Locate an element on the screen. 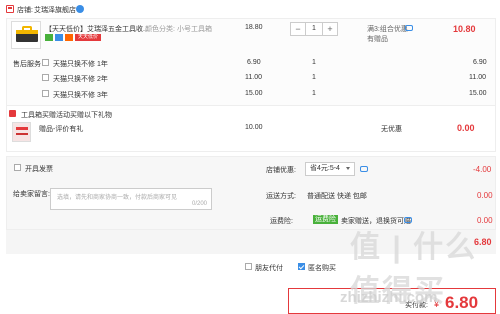 This screenshot has height=314, width=500. message-label: 给卖家留言: is located at coordinates (31, 194).